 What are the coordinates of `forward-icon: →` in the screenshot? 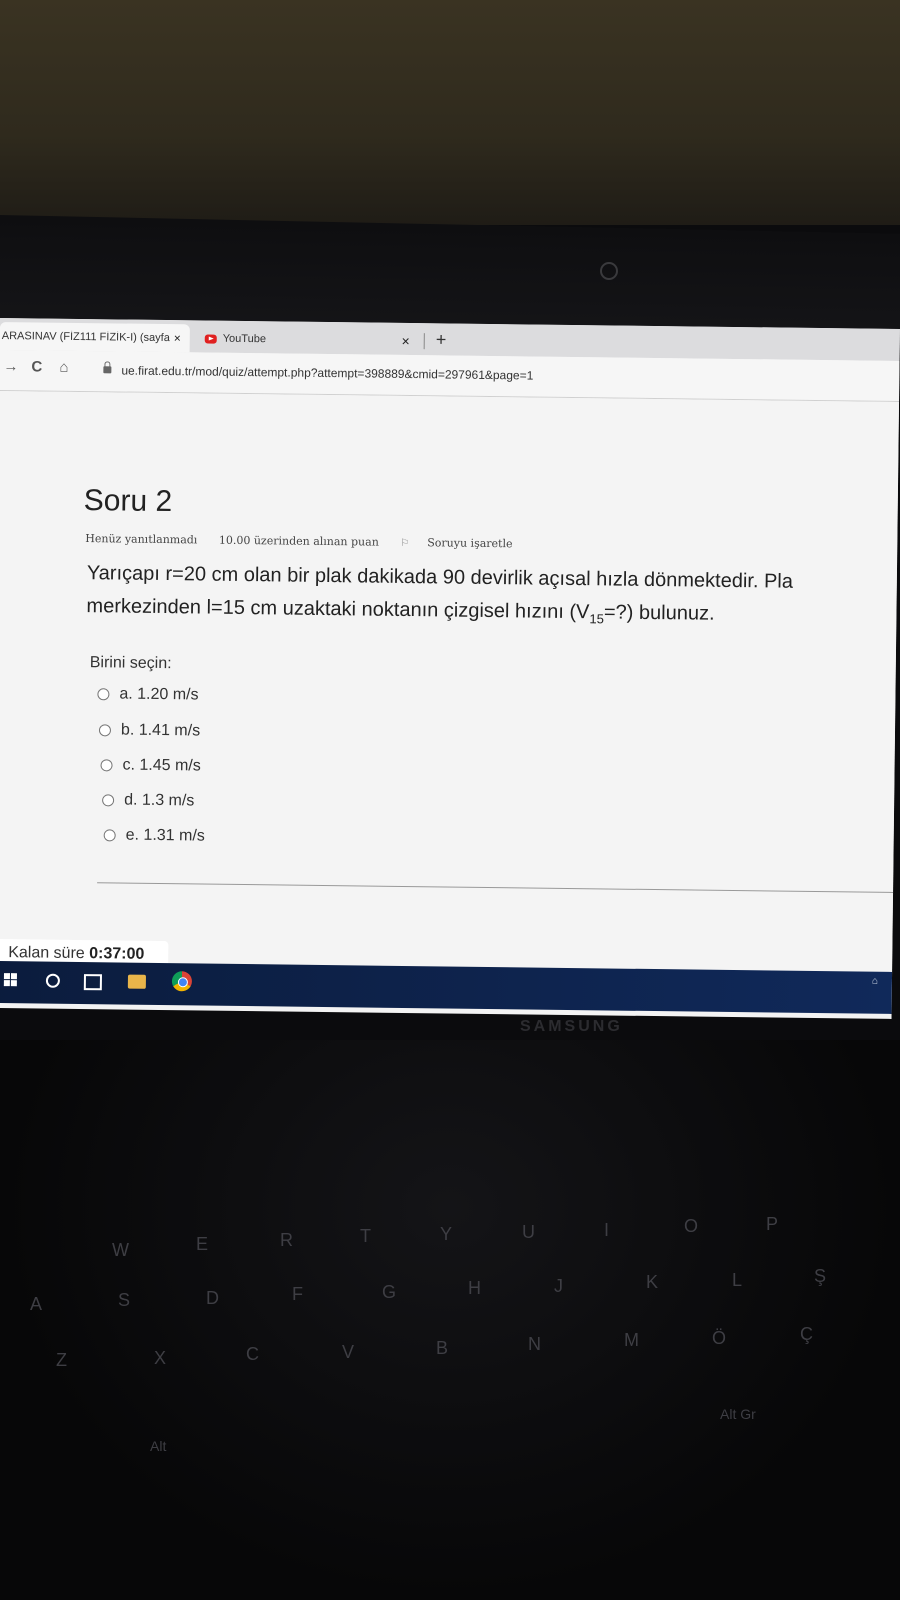 It's located at (10, 366).